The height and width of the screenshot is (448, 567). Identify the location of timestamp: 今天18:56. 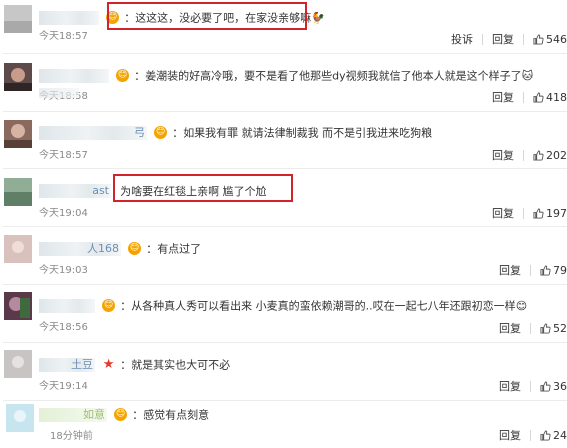
(63, 327).